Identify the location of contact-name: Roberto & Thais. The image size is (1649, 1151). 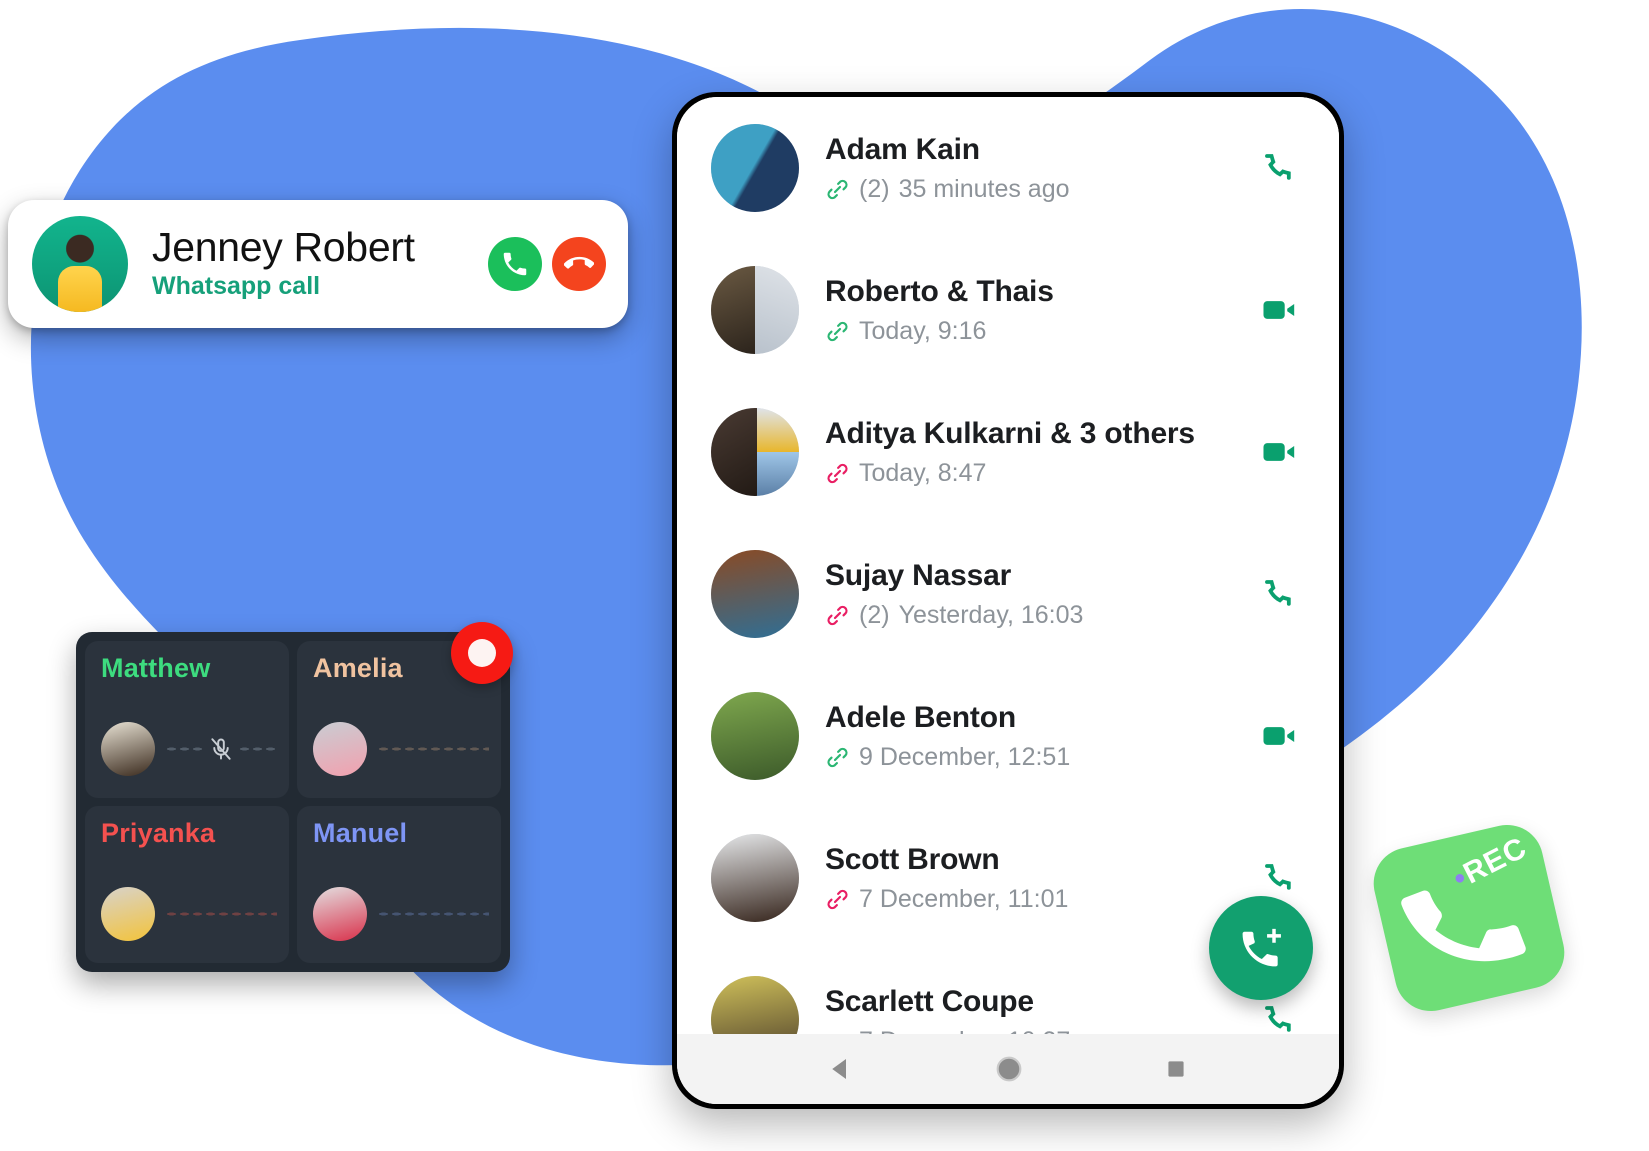
(939, 291).